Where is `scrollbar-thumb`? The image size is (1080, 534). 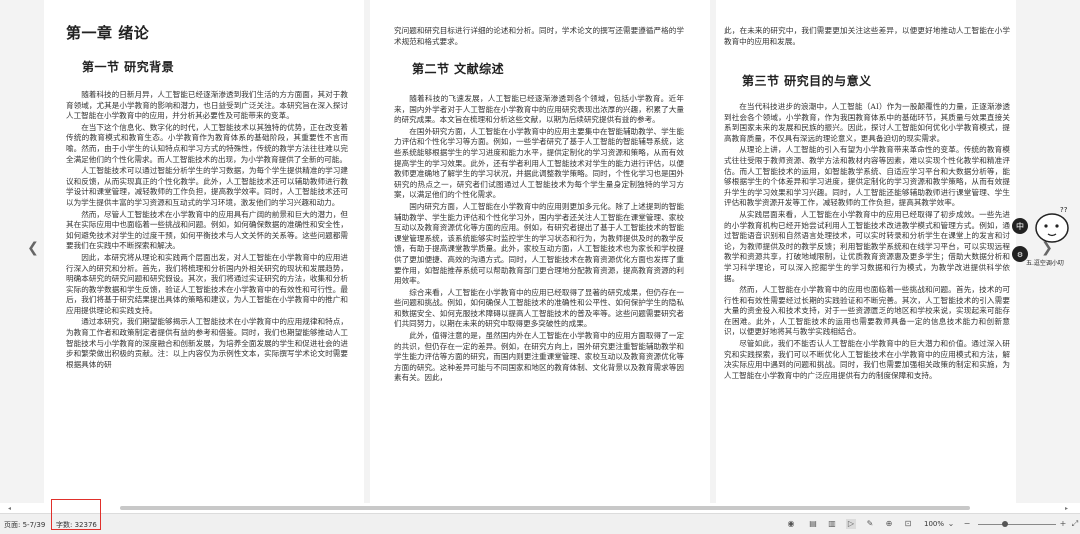
scrollbar-thumb is located at coordinates (545, 508).